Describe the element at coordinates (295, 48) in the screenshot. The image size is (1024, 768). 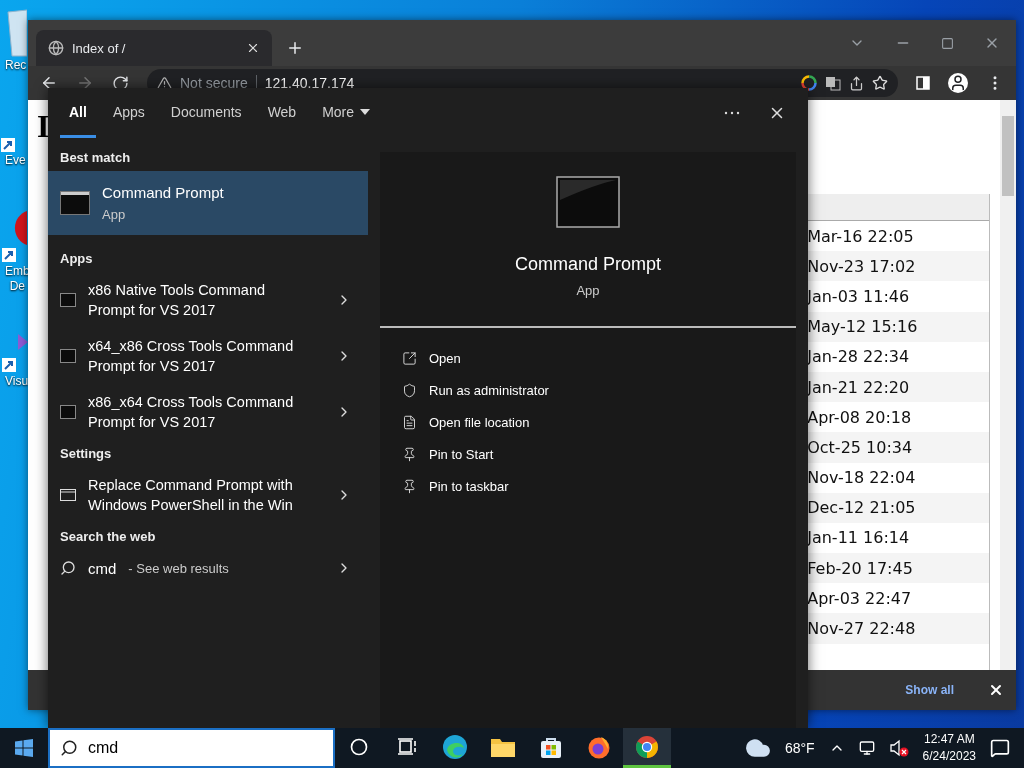
I see `new-tab-icon` at that location.